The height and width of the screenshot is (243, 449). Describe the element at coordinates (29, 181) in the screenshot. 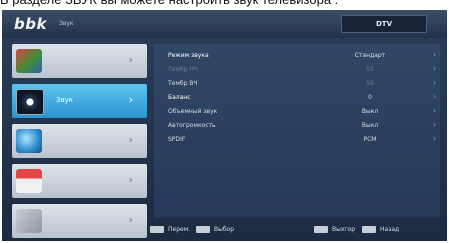

I see `tv-icon` at that location.